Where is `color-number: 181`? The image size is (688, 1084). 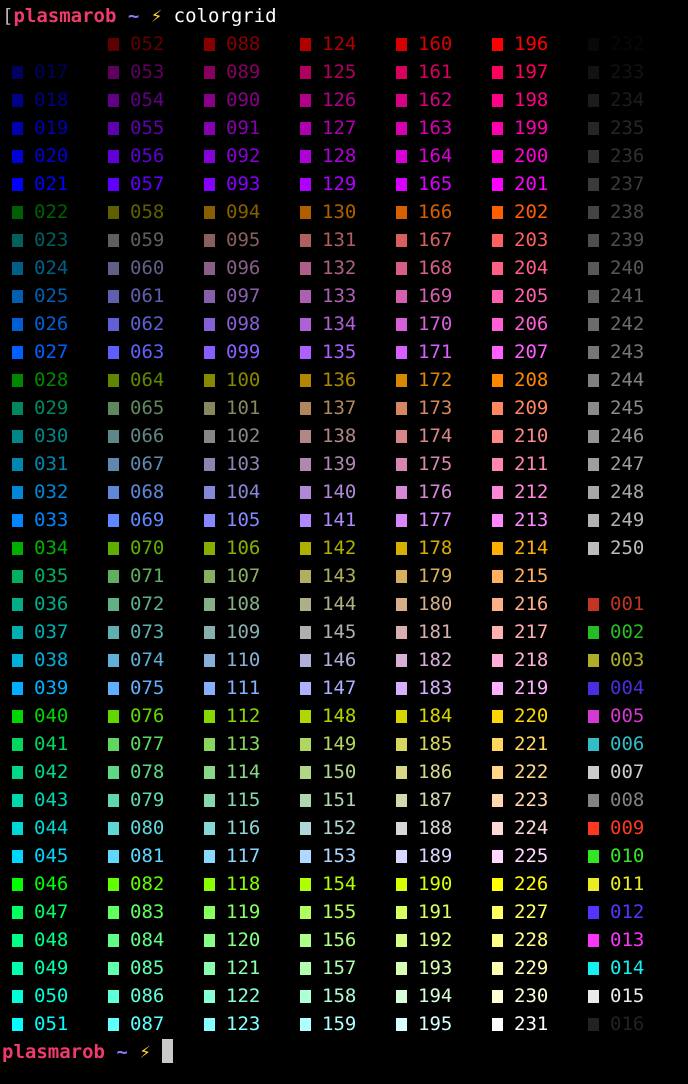 color-number: 181 is located at coordinates (435, 632).